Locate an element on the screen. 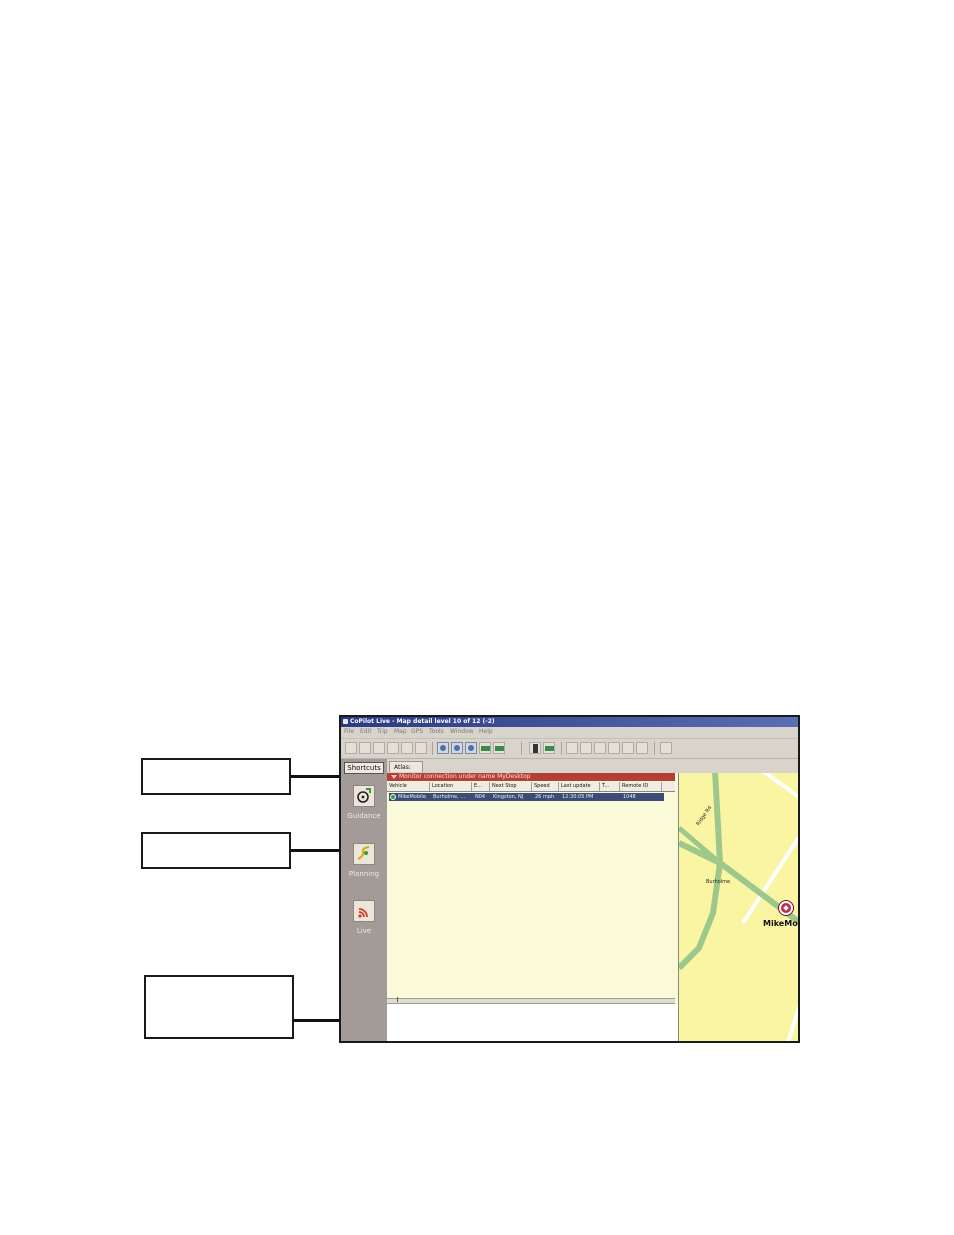 This screenshot has width=954, height=1235. toolbar-print-icon is located at coordinates (393, 748).